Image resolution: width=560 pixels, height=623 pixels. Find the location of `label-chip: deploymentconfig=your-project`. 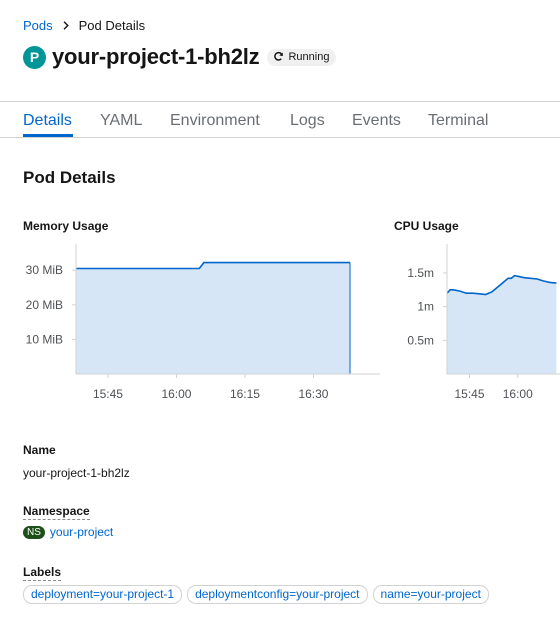

label-chip: deploymentconfig=your-project is located at coordinates (277, 594).